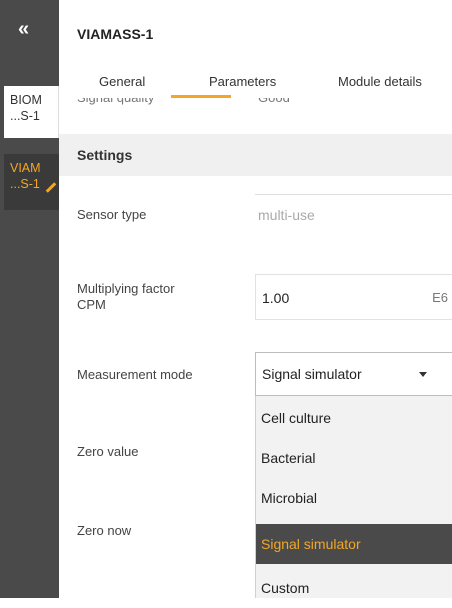 This screenshot has height=608, width=452. Describe the element at coordinates (108, 451) in the screenshot. I see `zero-value-label: Zero value` at that location.